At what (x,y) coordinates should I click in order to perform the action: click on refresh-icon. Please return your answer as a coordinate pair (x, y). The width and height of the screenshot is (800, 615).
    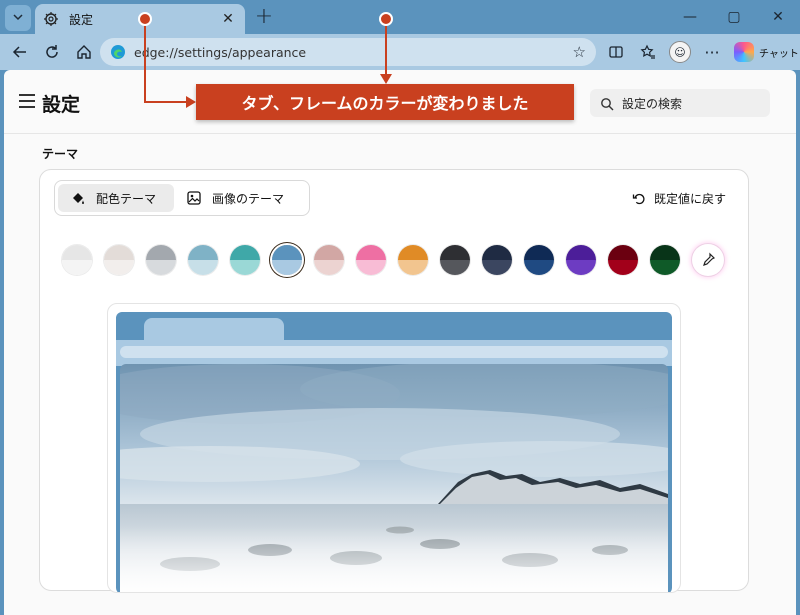
    Looking at the image, I should click on (52, 51).